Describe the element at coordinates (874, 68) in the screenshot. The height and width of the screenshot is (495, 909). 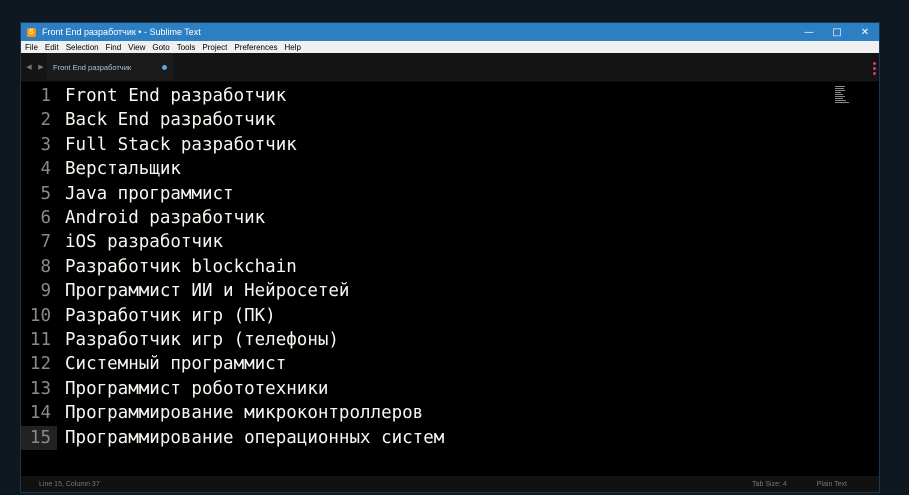
I see `tab-menu-icon` at that location.